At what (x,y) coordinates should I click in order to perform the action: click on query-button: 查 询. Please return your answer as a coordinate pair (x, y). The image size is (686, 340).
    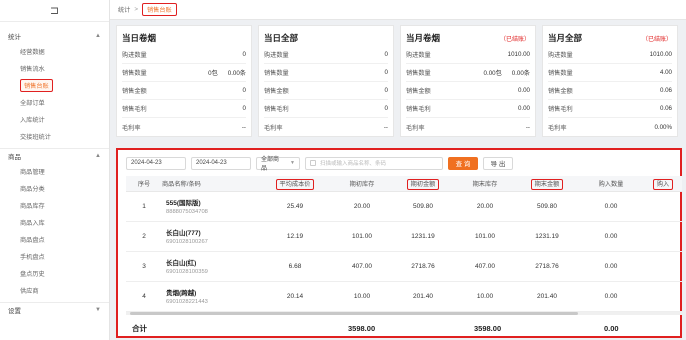
    Looking at the image, I should click on (463, 163).